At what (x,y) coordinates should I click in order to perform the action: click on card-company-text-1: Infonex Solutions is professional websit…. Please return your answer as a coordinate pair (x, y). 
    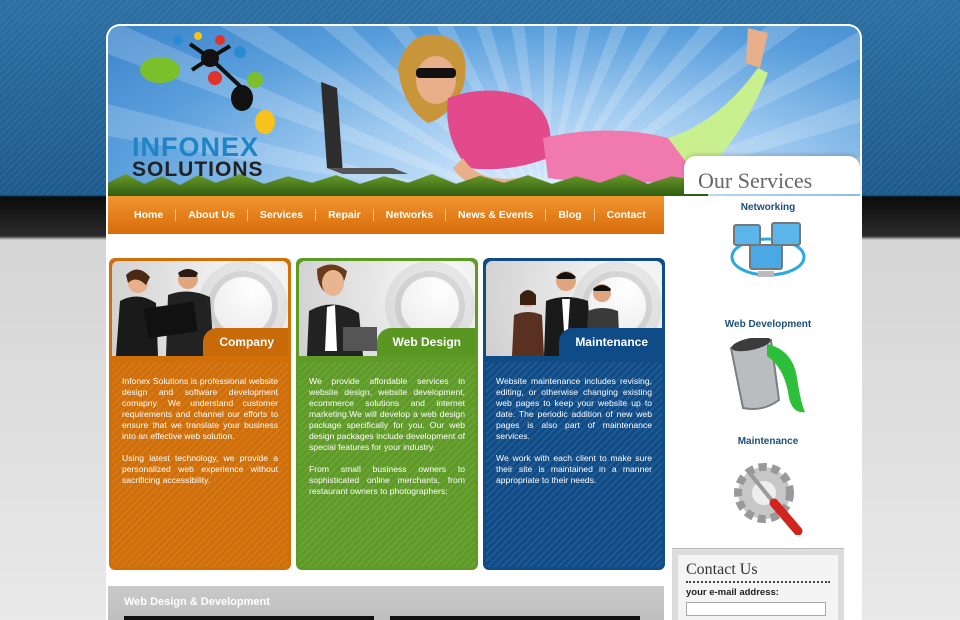
    Looking at the image, I should click on (200, 408).